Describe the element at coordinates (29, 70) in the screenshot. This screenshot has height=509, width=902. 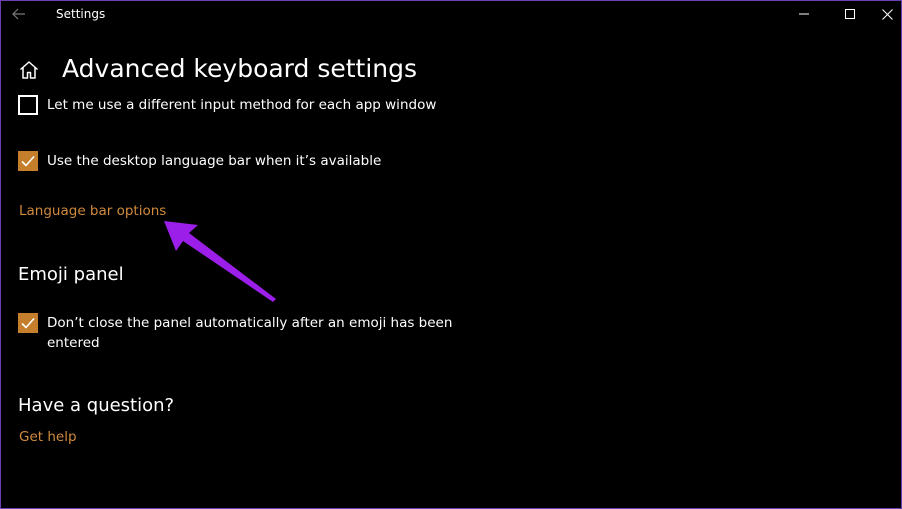
I see `home-icon` at that location.